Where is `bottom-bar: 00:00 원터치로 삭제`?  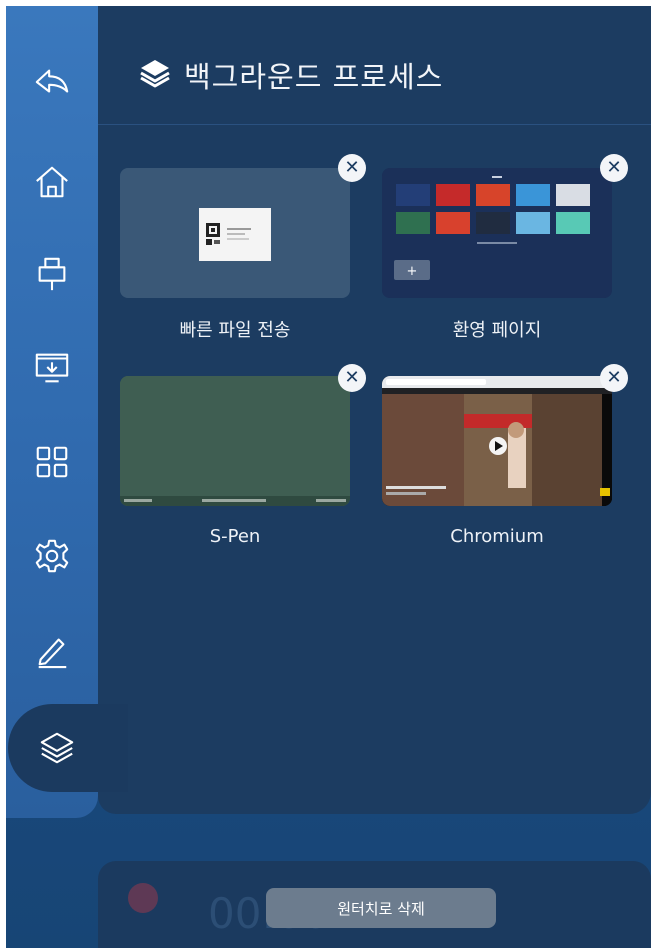
bottom-bar: 00:00 원터치로 삭제 is located at coordinates (374, 904).